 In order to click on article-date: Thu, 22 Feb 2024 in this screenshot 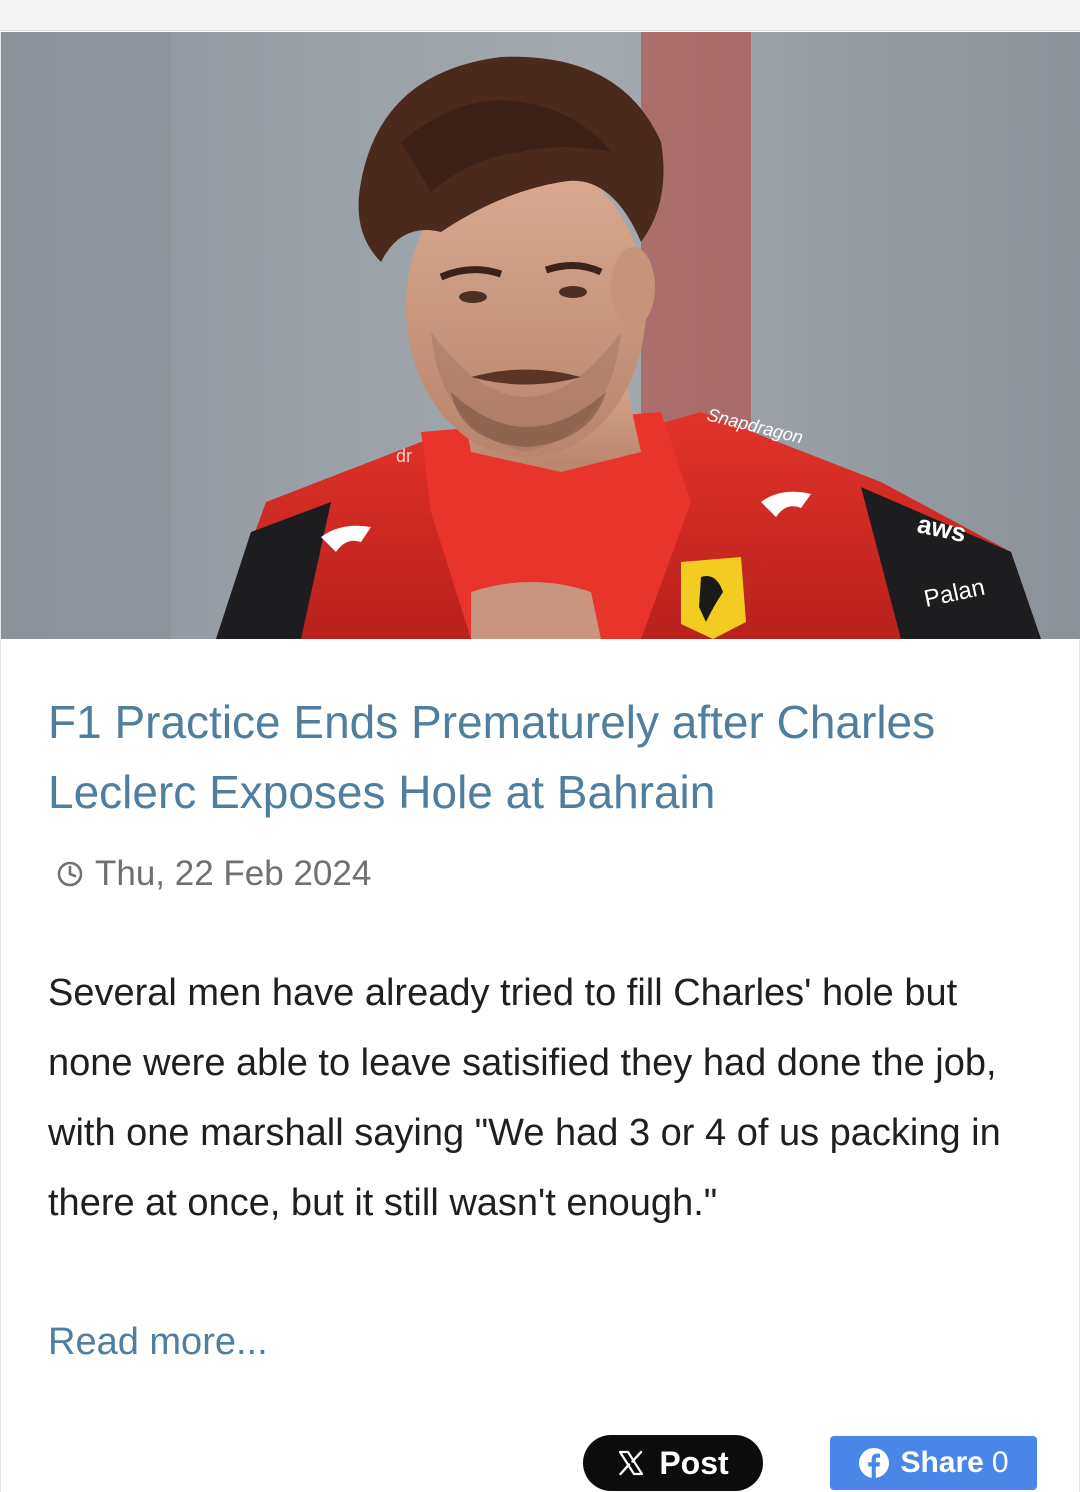, I will do `click(214, 874)`.